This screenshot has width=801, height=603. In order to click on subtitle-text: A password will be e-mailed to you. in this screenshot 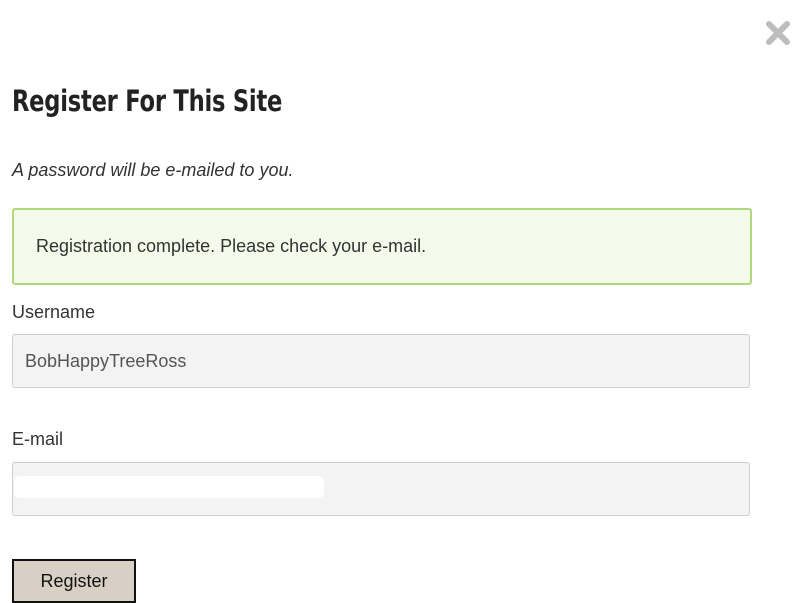, I will do `click(153, 170)`.